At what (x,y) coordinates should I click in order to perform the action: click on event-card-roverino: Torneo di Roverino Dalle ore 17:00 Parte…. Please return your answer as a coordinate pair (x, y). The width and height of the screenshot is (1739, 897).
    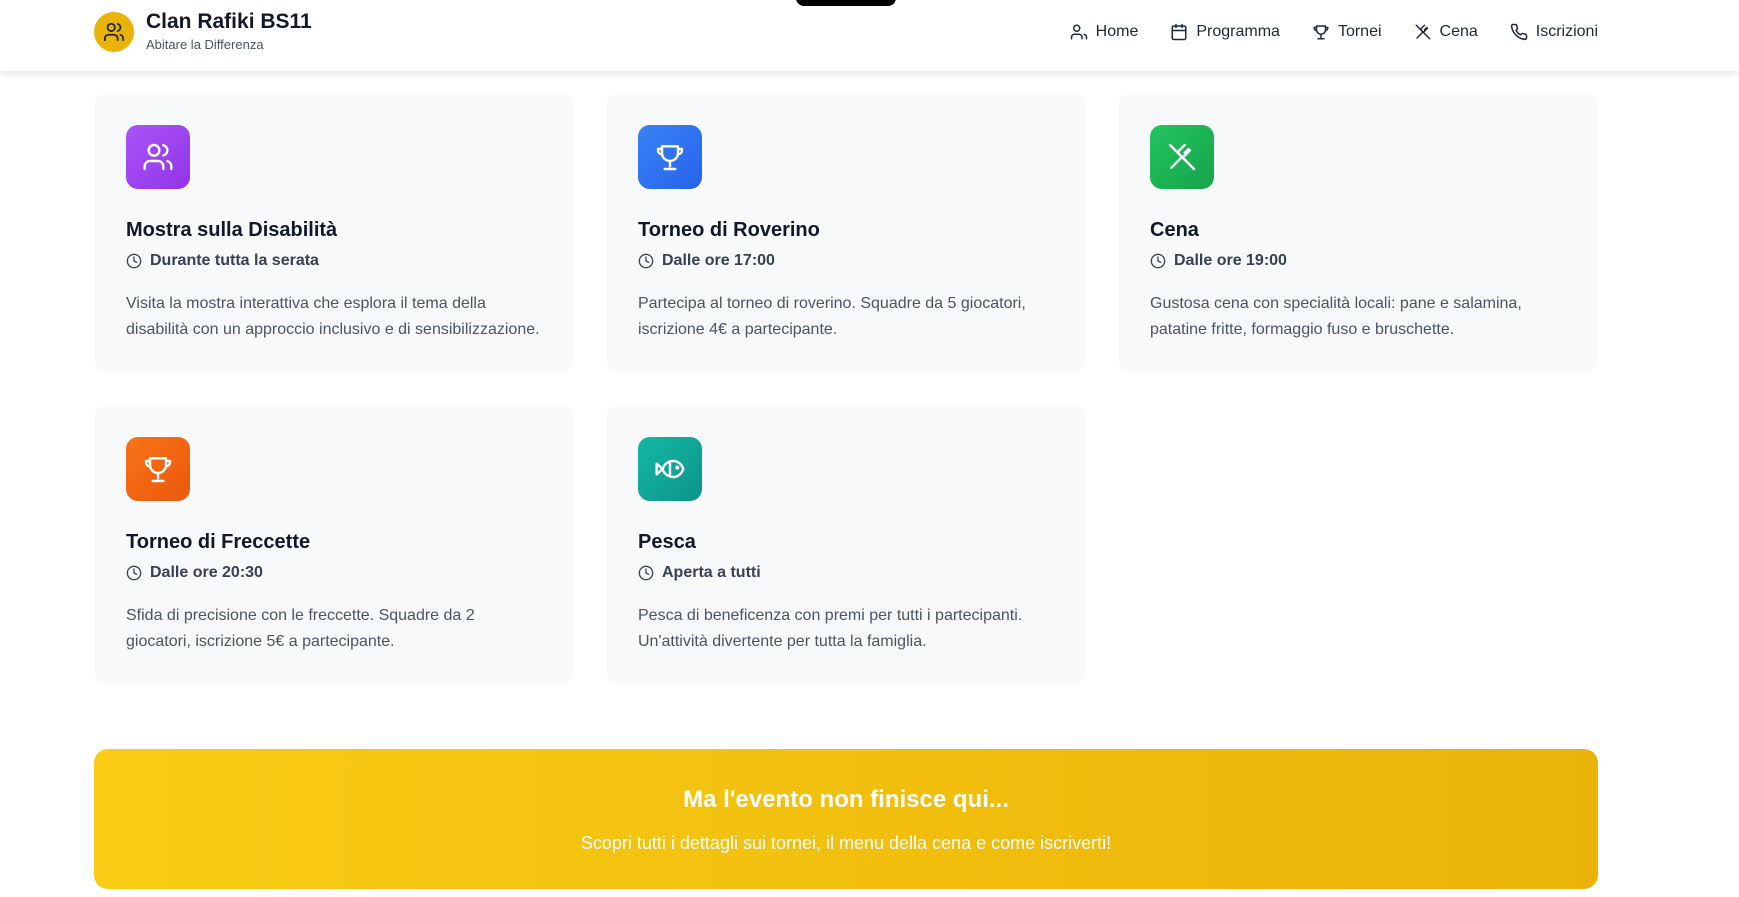
    Looking at the image, I should click on (846, 232).